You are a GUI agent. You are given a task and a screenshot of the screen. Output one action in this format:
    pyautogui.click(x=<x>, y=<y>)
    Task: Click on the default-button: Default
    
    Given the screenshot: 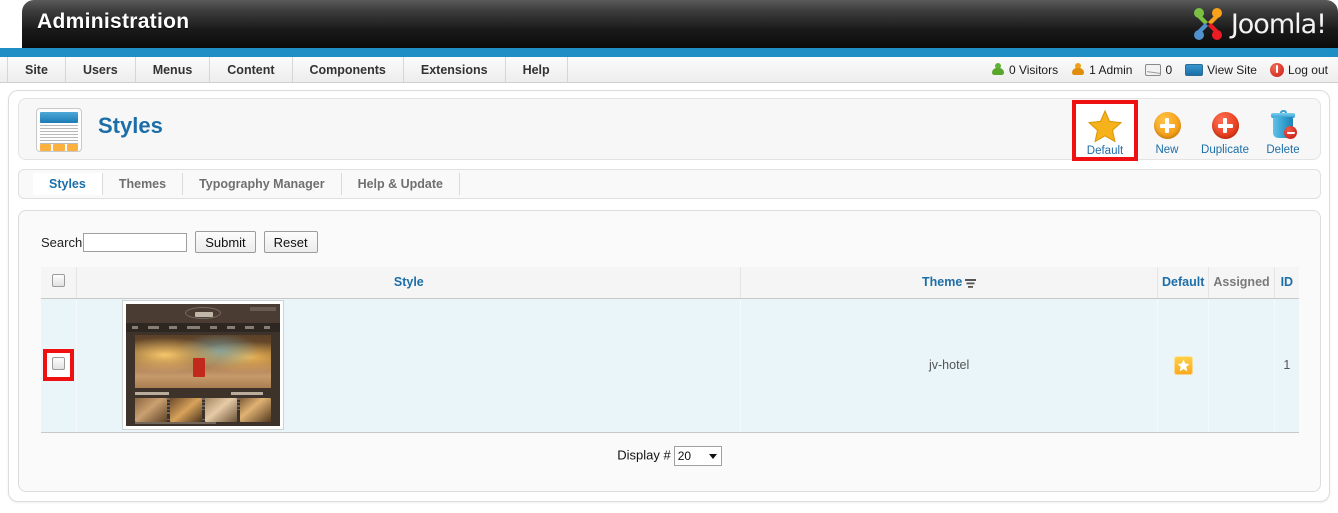 What is the action you would take?
    pyautogui.click(x=1105, y=130)
    